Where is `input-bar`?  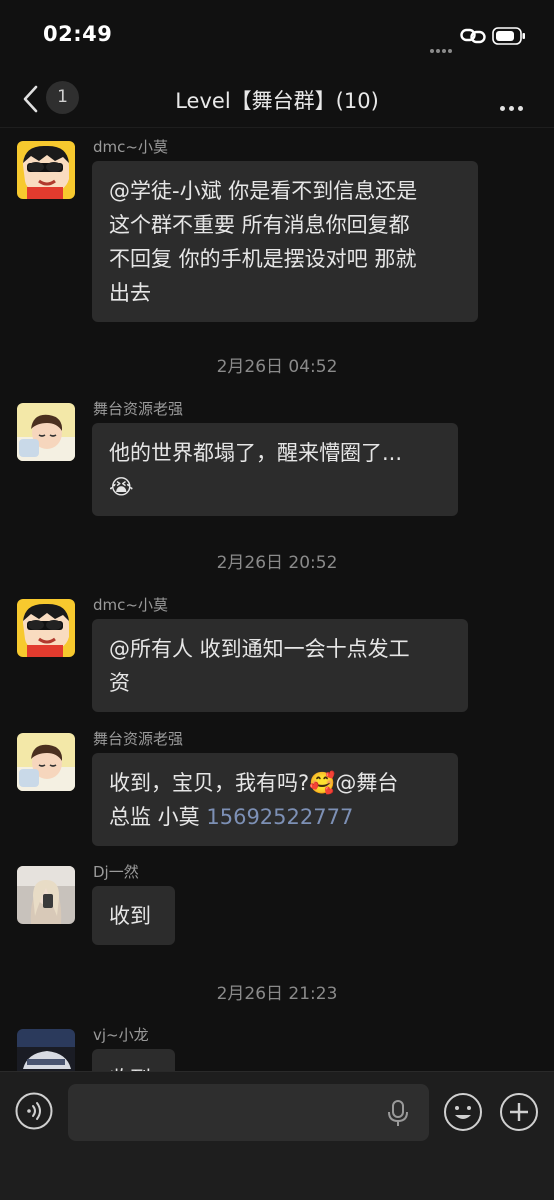 input-bar is located at coordinates (277, 1135).